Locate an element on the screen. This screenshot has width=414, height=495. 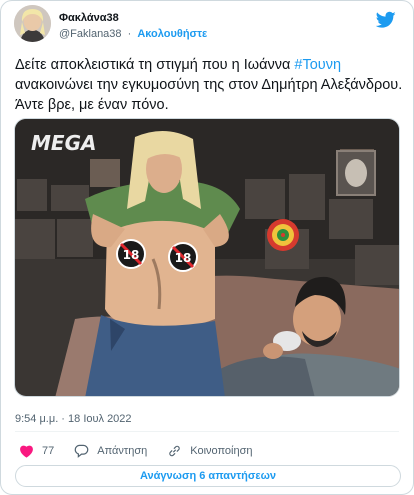
share-button: Κοινοποίηση is located at coordinates (210, 451).